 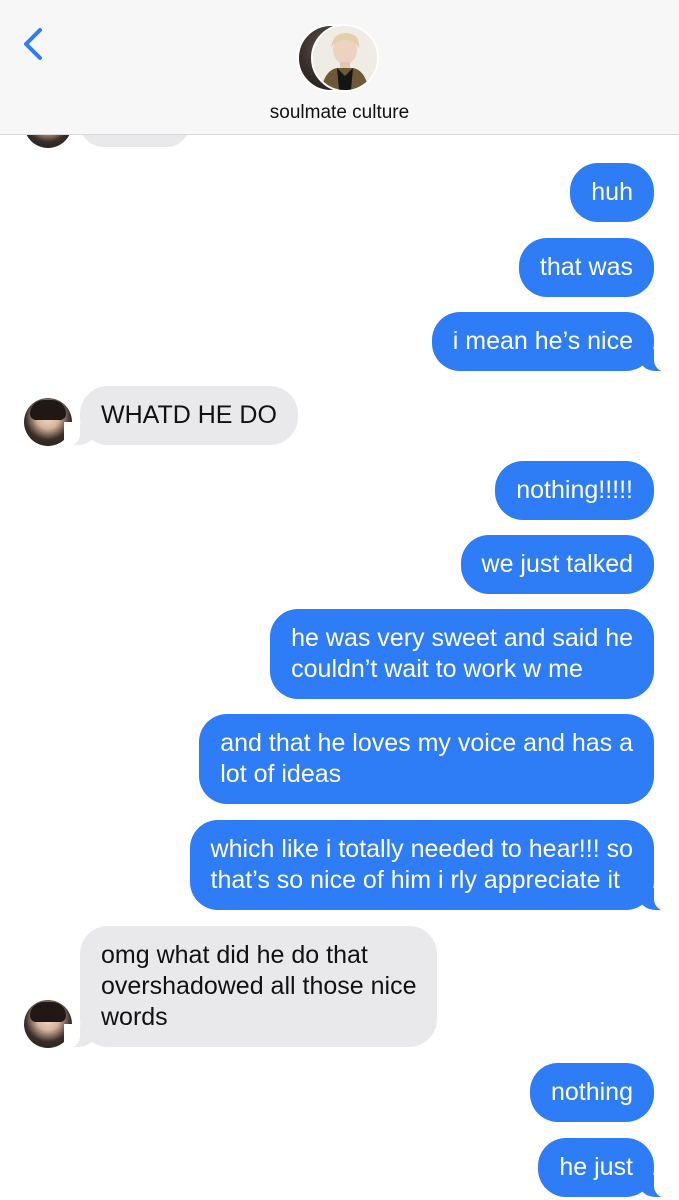 I want to click on message-text: huh, so click(x=612, y=192).